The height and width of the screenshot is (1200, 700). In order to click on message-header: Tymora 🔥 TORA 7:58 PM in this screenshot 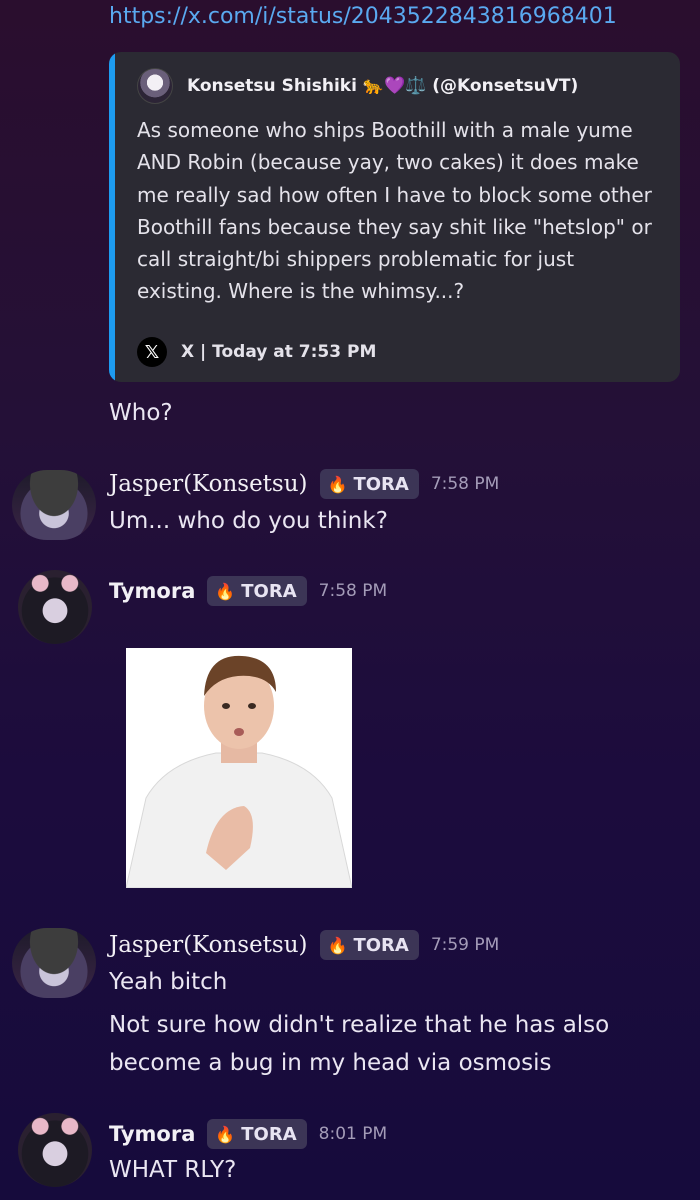, I will do `click(248, 591)`.